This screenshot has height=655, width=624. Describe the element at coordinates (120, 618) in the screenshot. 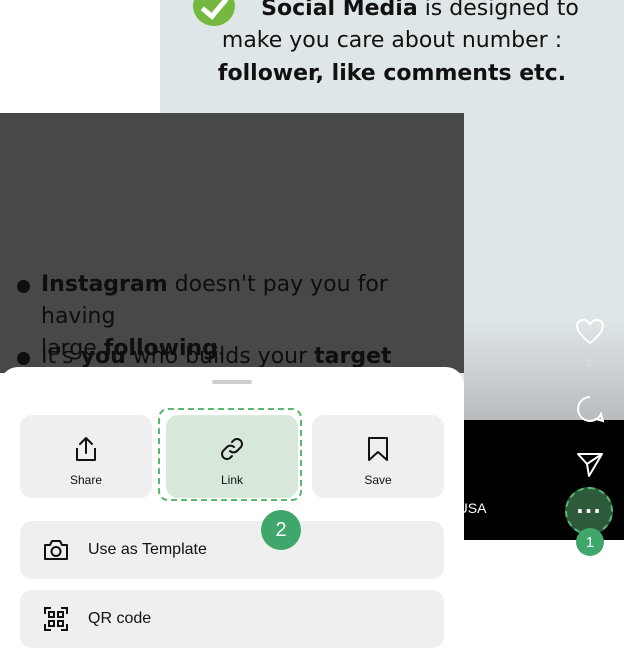

I see `qr-code-label: QR code` at that location.